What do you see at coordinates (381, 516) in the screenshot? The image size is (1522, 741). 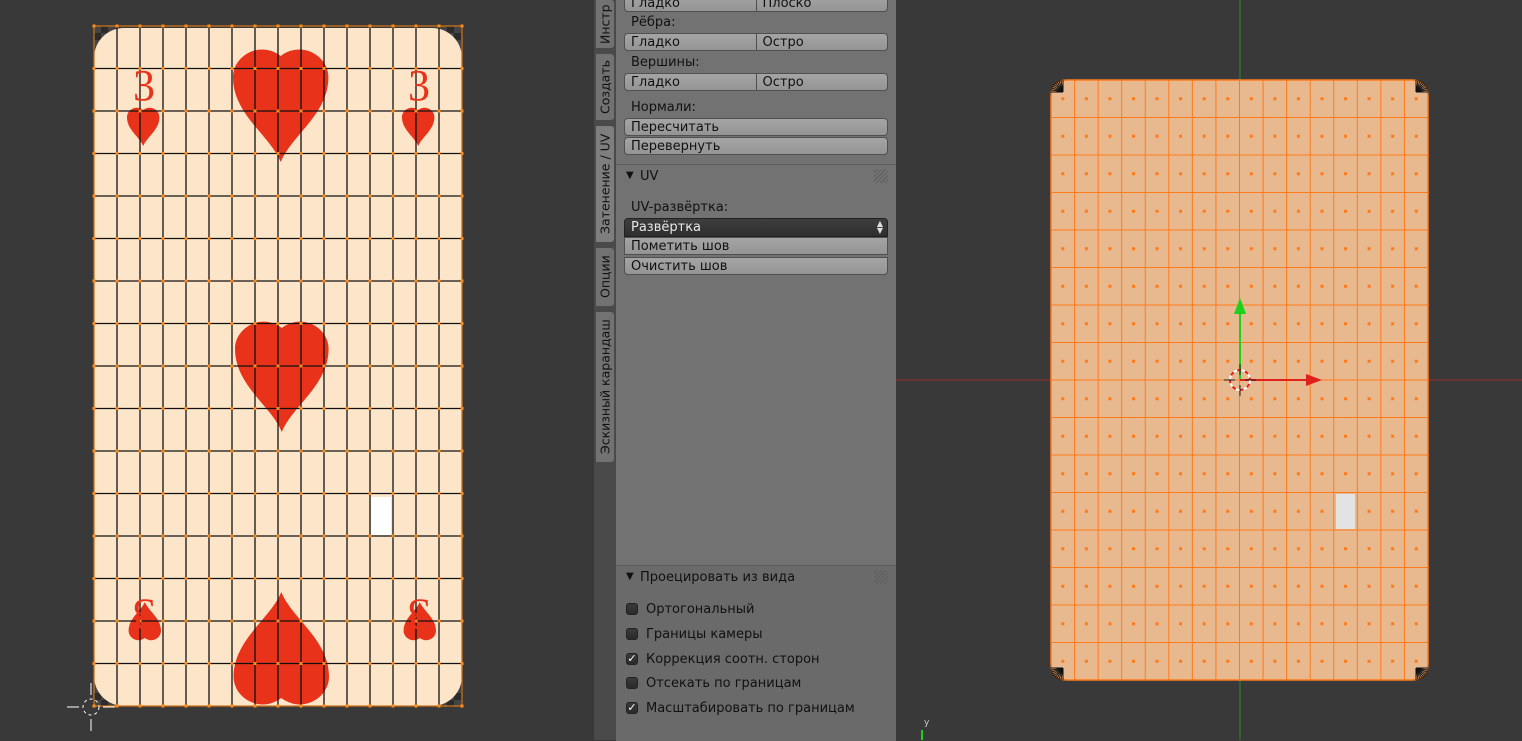 I see `uv-selected-face` at bounding box center [381, 516].